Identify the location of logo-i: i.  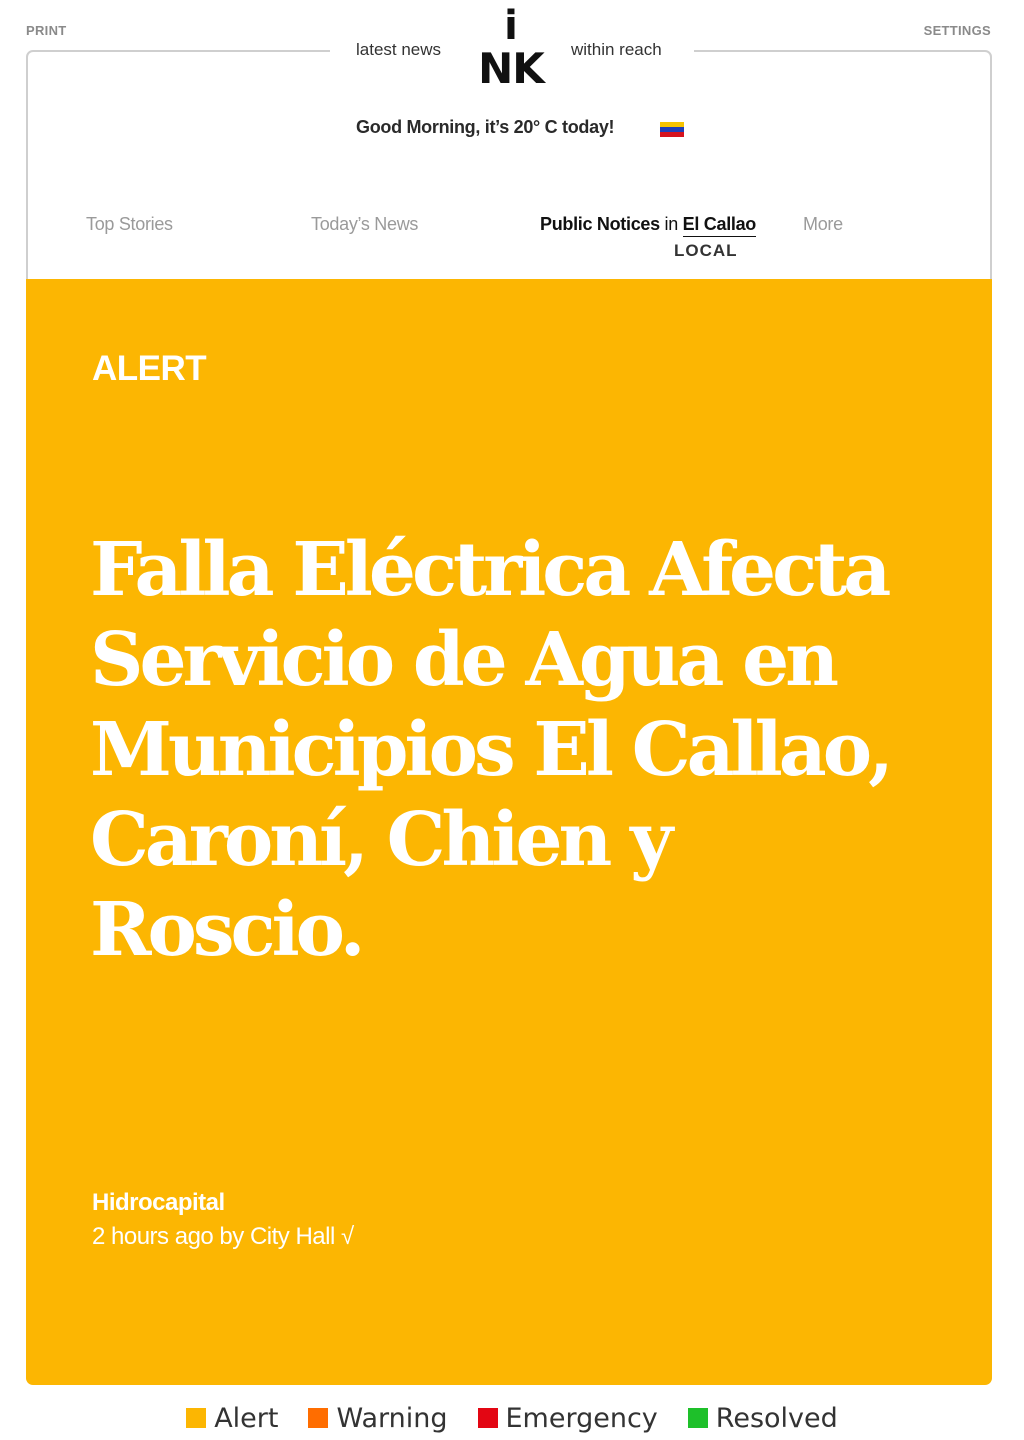
(511, 26).